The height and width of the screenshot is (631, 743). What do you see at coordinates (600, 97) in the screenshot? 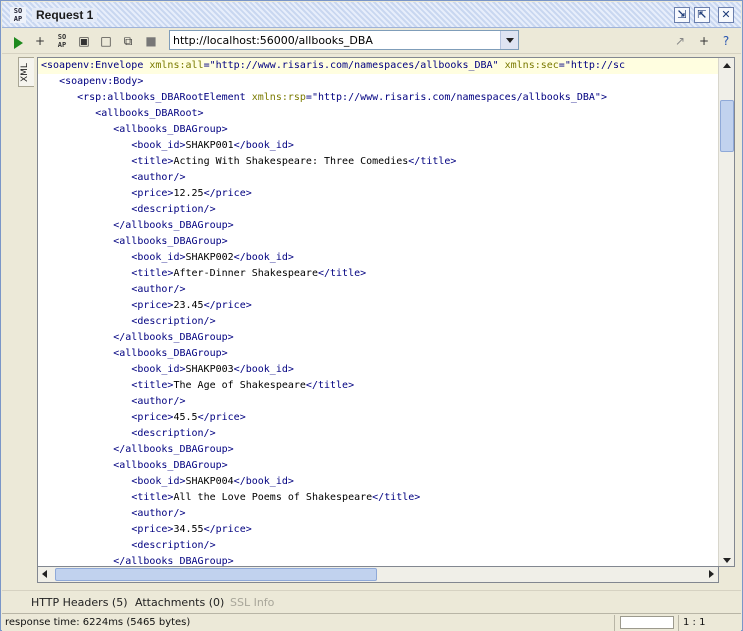
I see `code-token: ">` at bounding box center [600, 97].